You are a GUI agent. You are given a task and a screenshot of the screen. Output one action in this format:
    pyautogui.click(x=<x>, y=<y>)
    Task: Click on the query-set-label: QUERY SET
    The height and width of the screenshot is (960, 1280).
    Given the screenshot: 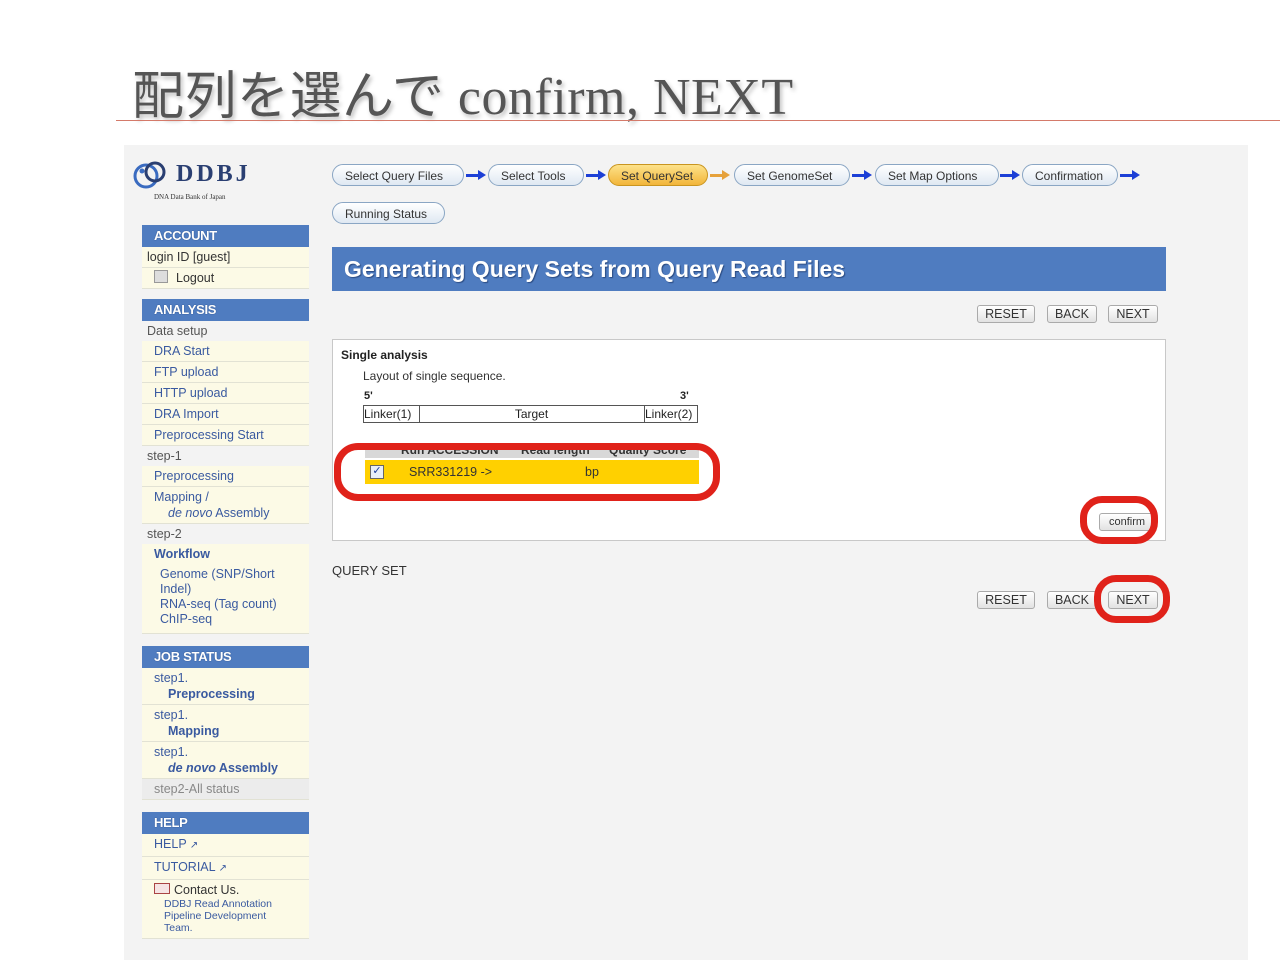 What is the action you would take?
    pyautogui.click(x=369, y=570)
    